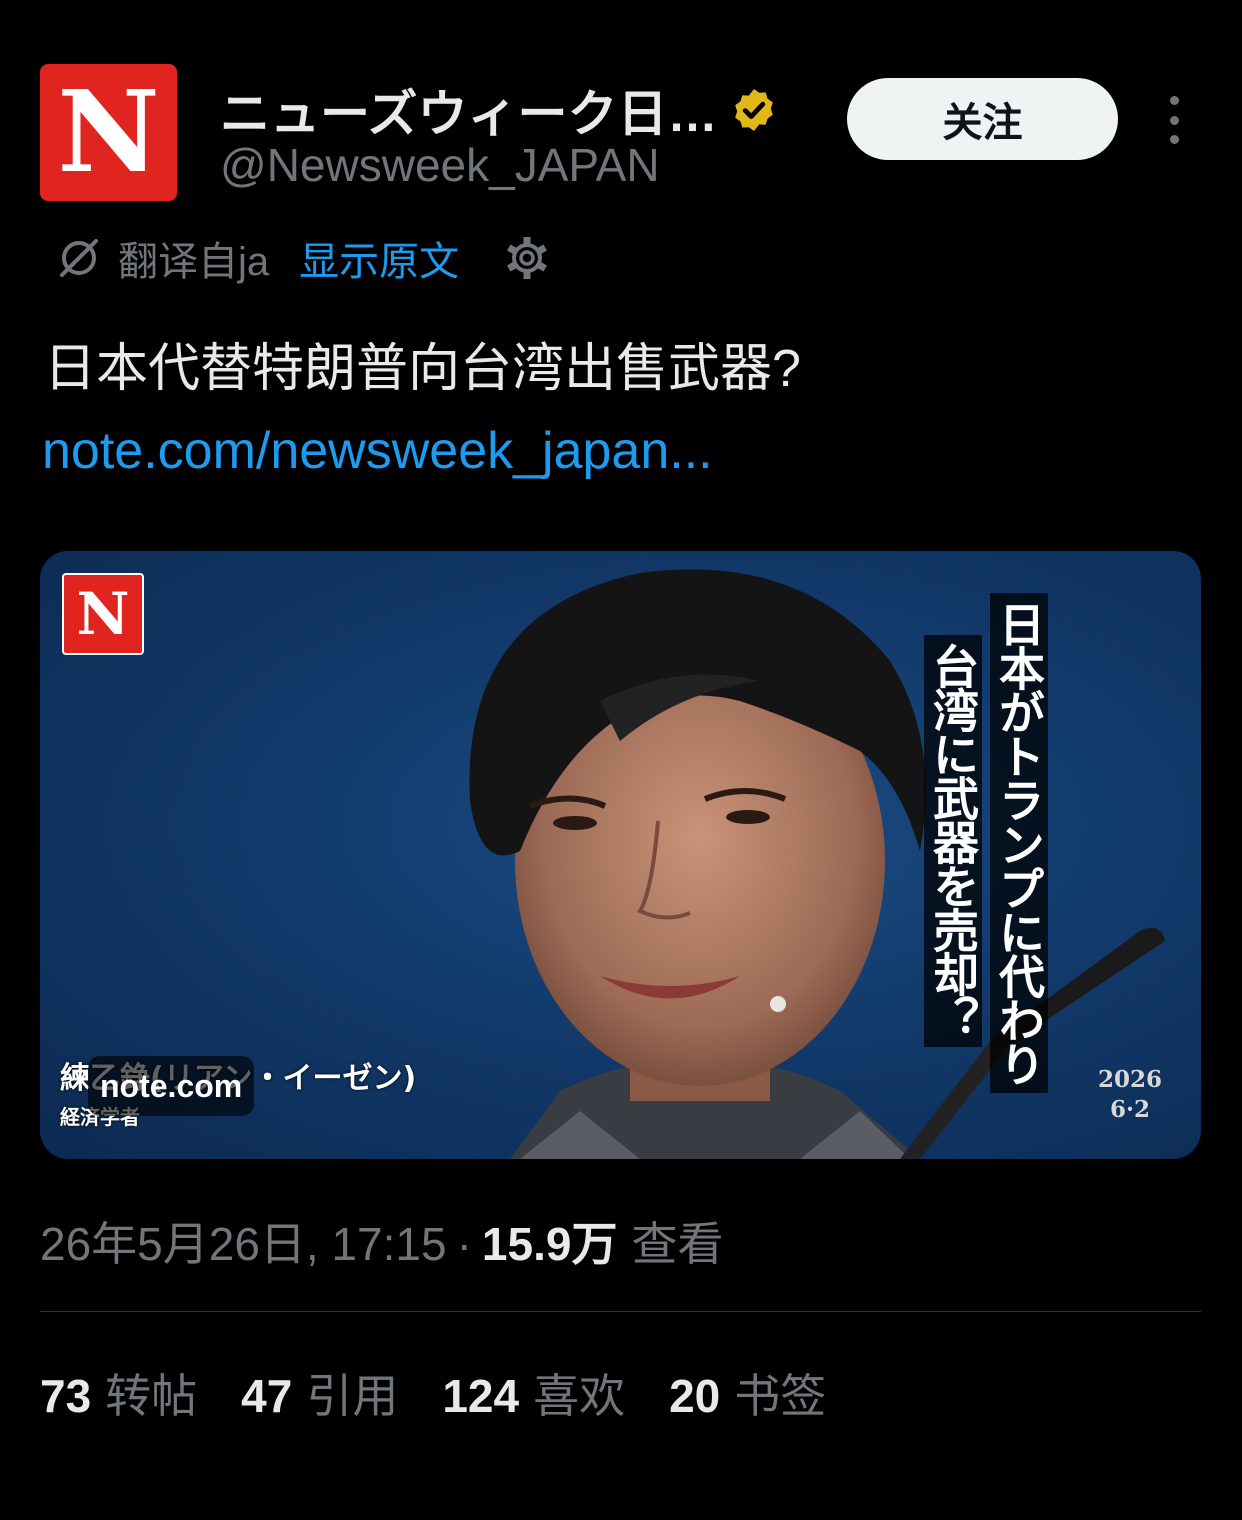 The width and height of the screenshot is (1242, 1520). I want to click on avatar-letter: N, so click(108, 132).